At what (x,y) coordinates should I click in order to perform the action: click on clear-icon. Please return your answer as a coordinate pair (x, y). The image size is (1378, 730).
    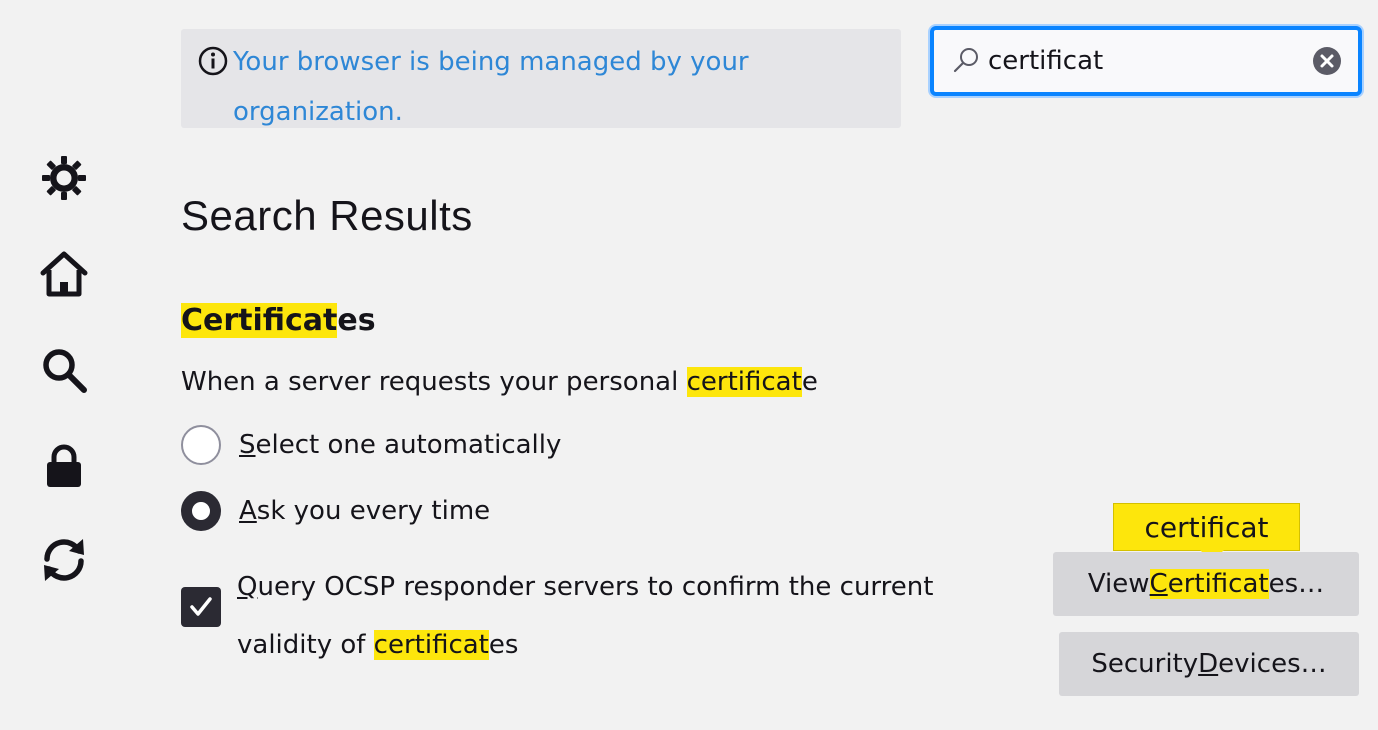
    Looking at the image, I should click on (1327, 61).